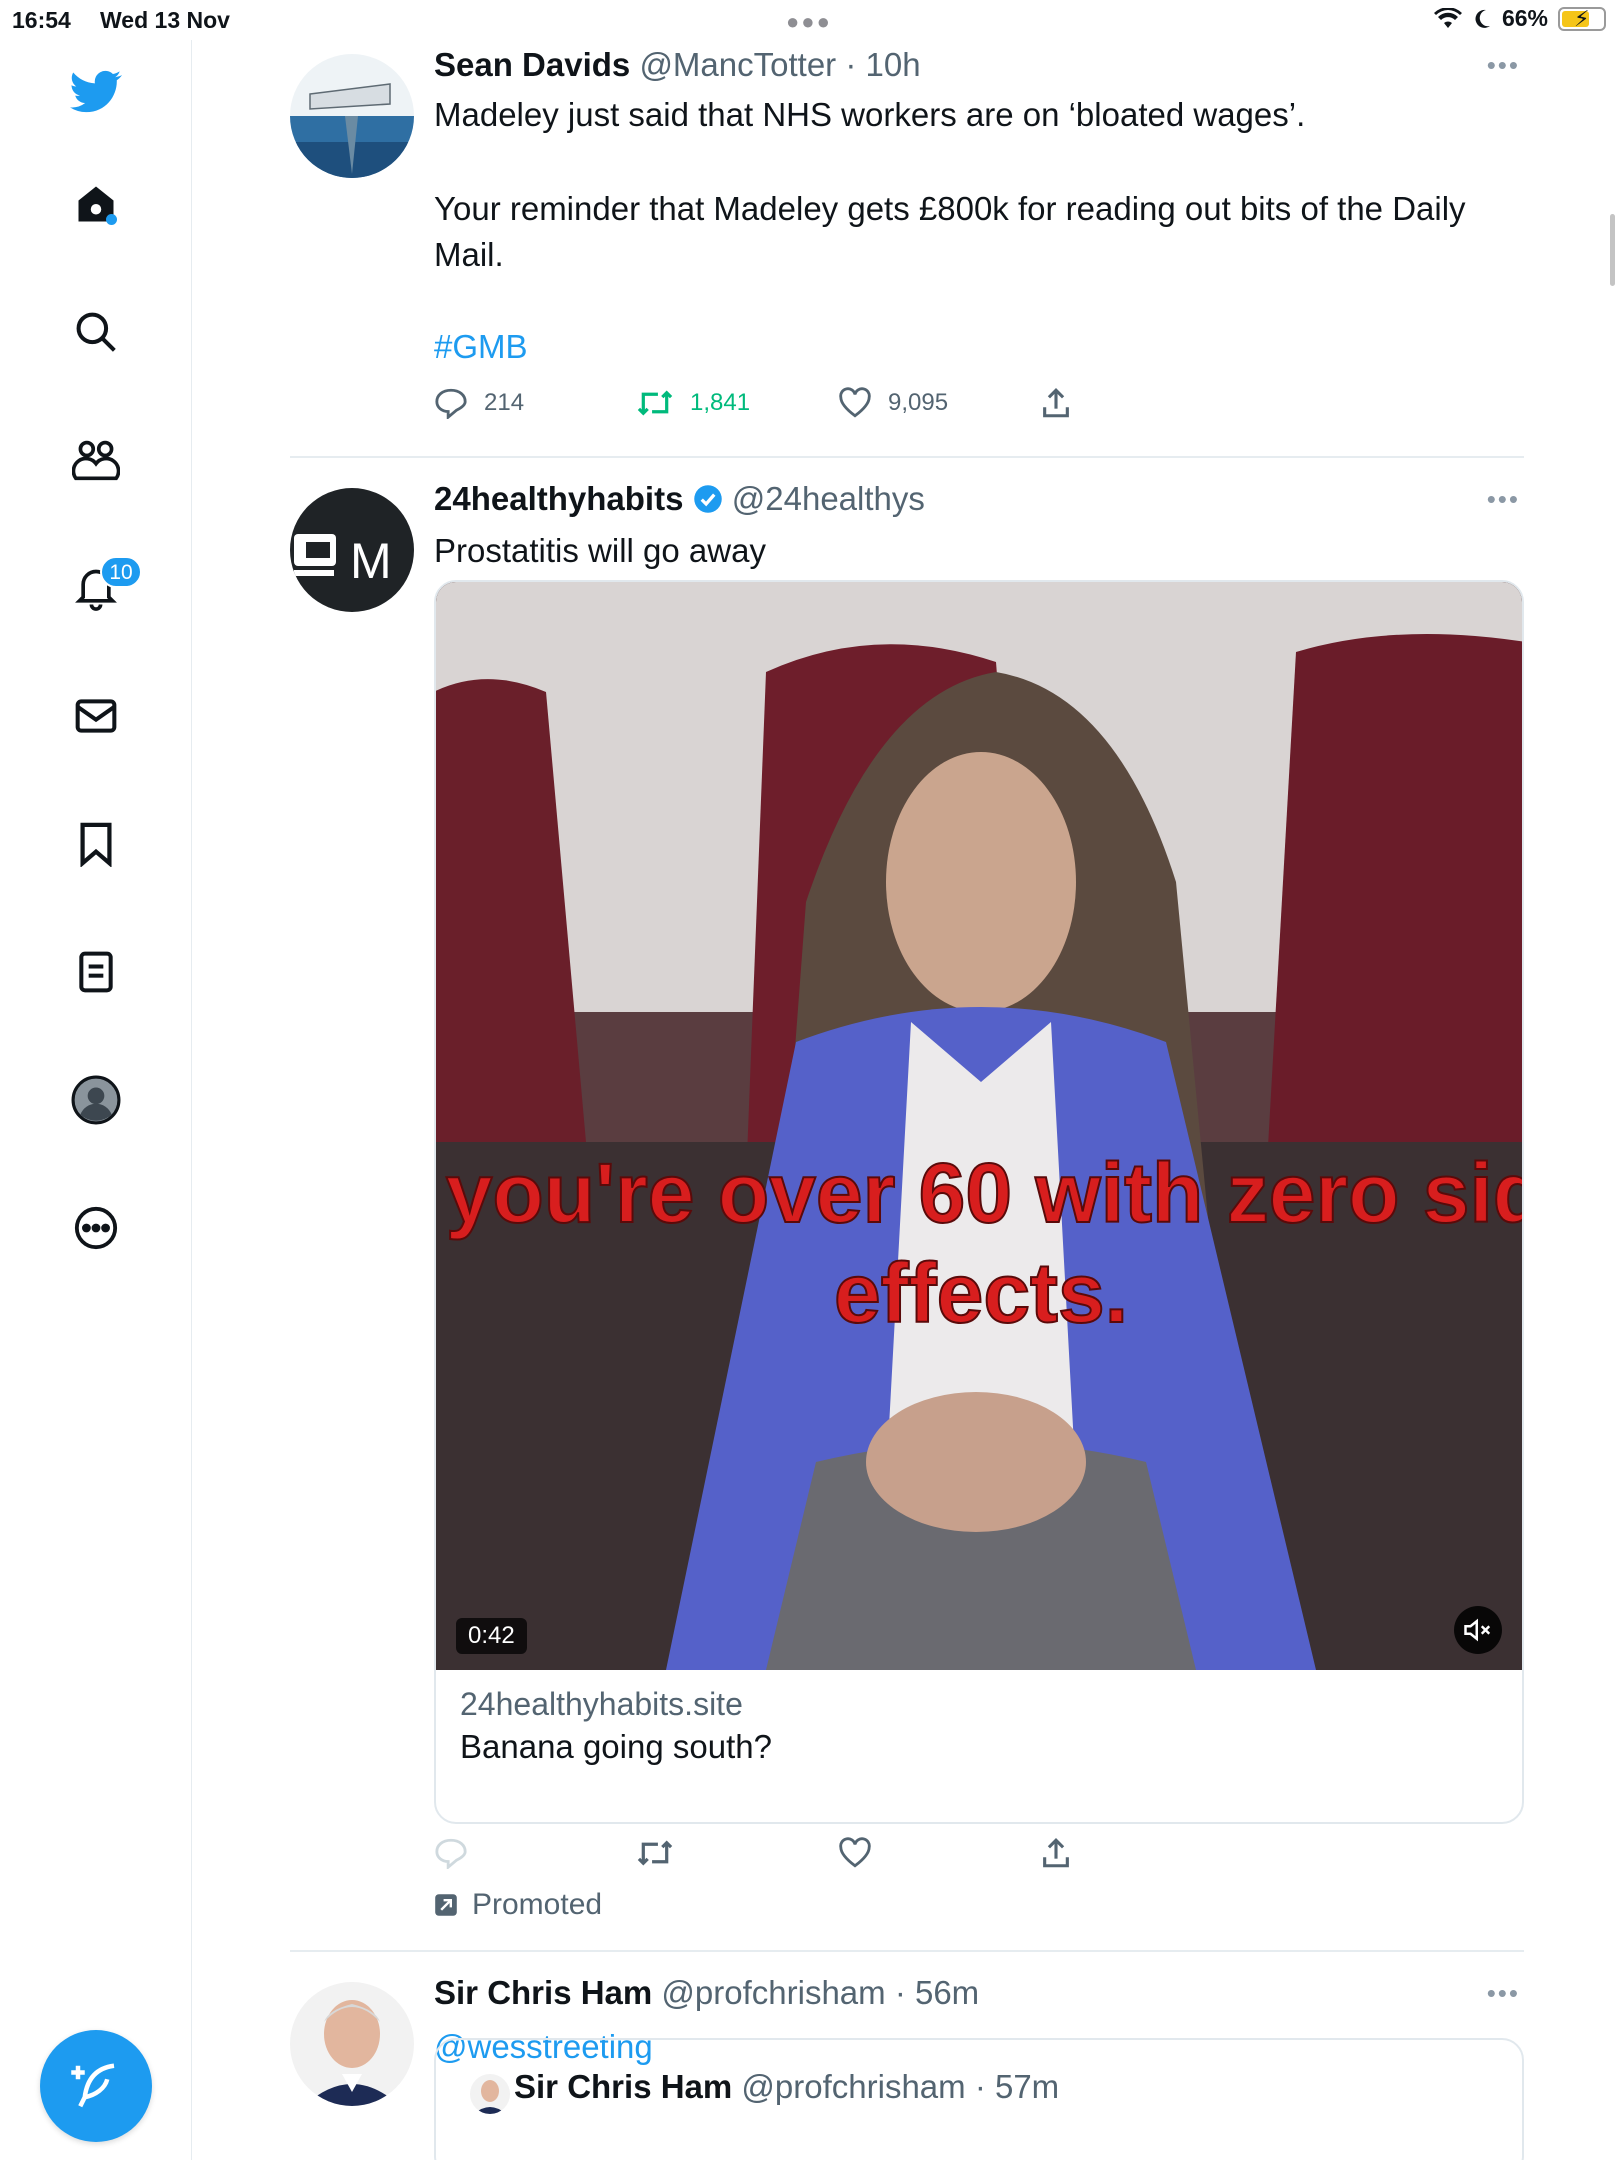 The height and width of the screenshot is (2160, 1620). Describe the element at coordinates (504, 402) in the screenshot. I see `reply-count: 214` at that location.